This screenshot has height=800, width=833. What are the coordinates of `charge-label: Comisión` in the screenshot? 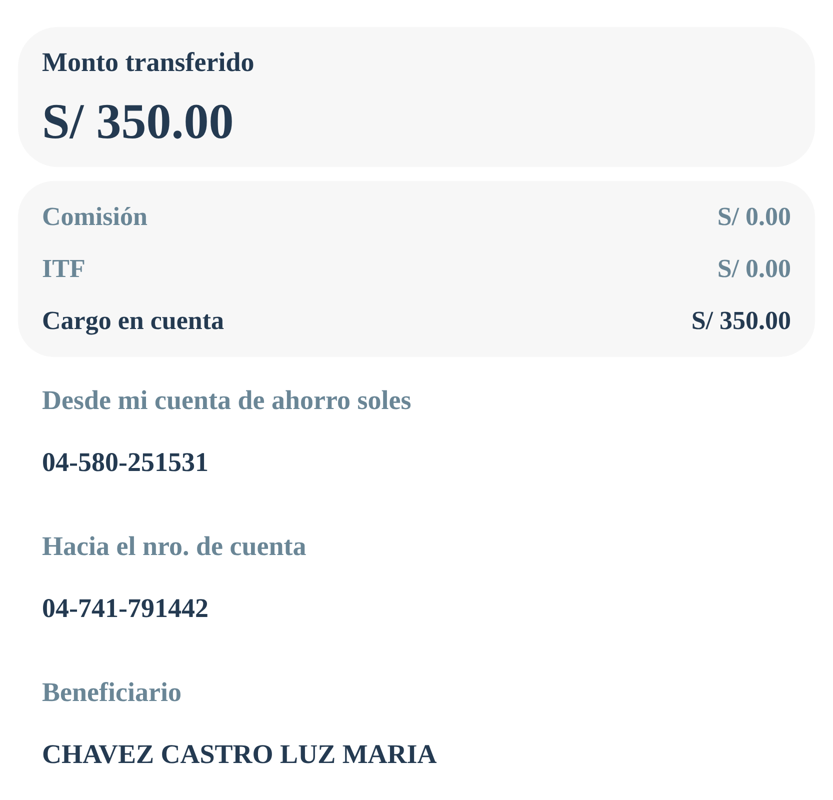 It's located at (95, 217).